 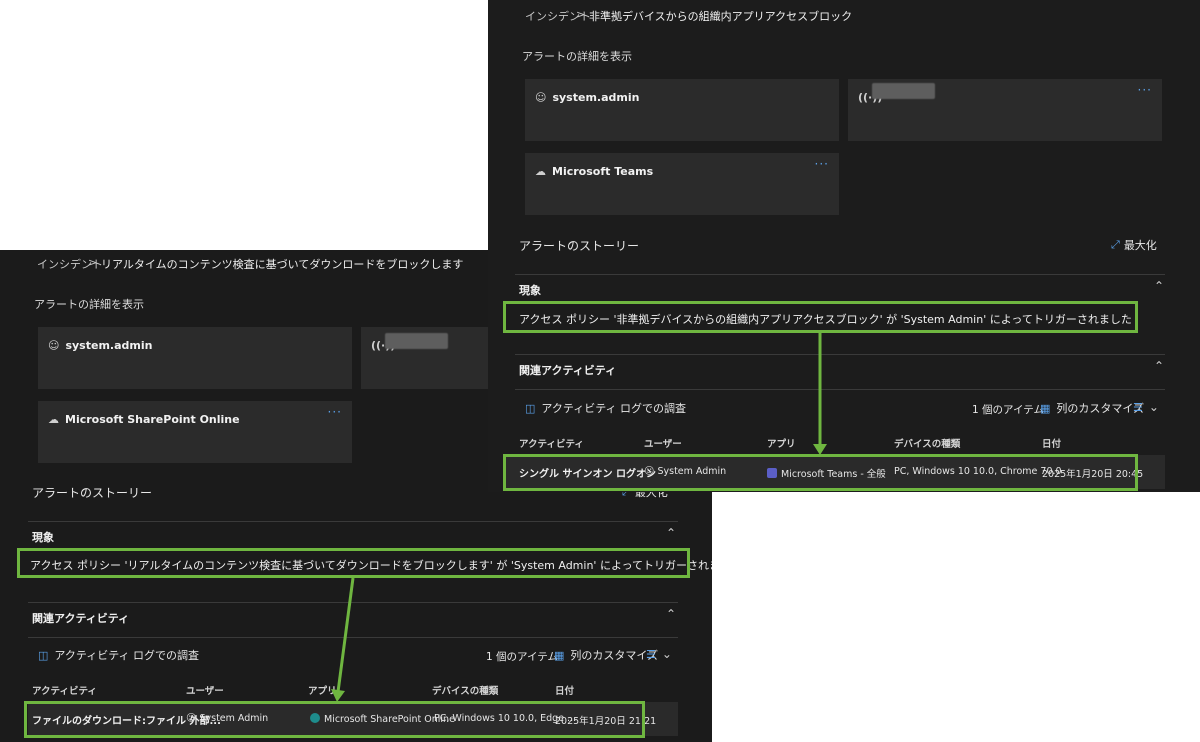 What do you see at coordinates (603, 171) in the screenshot?
I see `app-card-label: Microsoft Teams` at bounding box center [603, 171].